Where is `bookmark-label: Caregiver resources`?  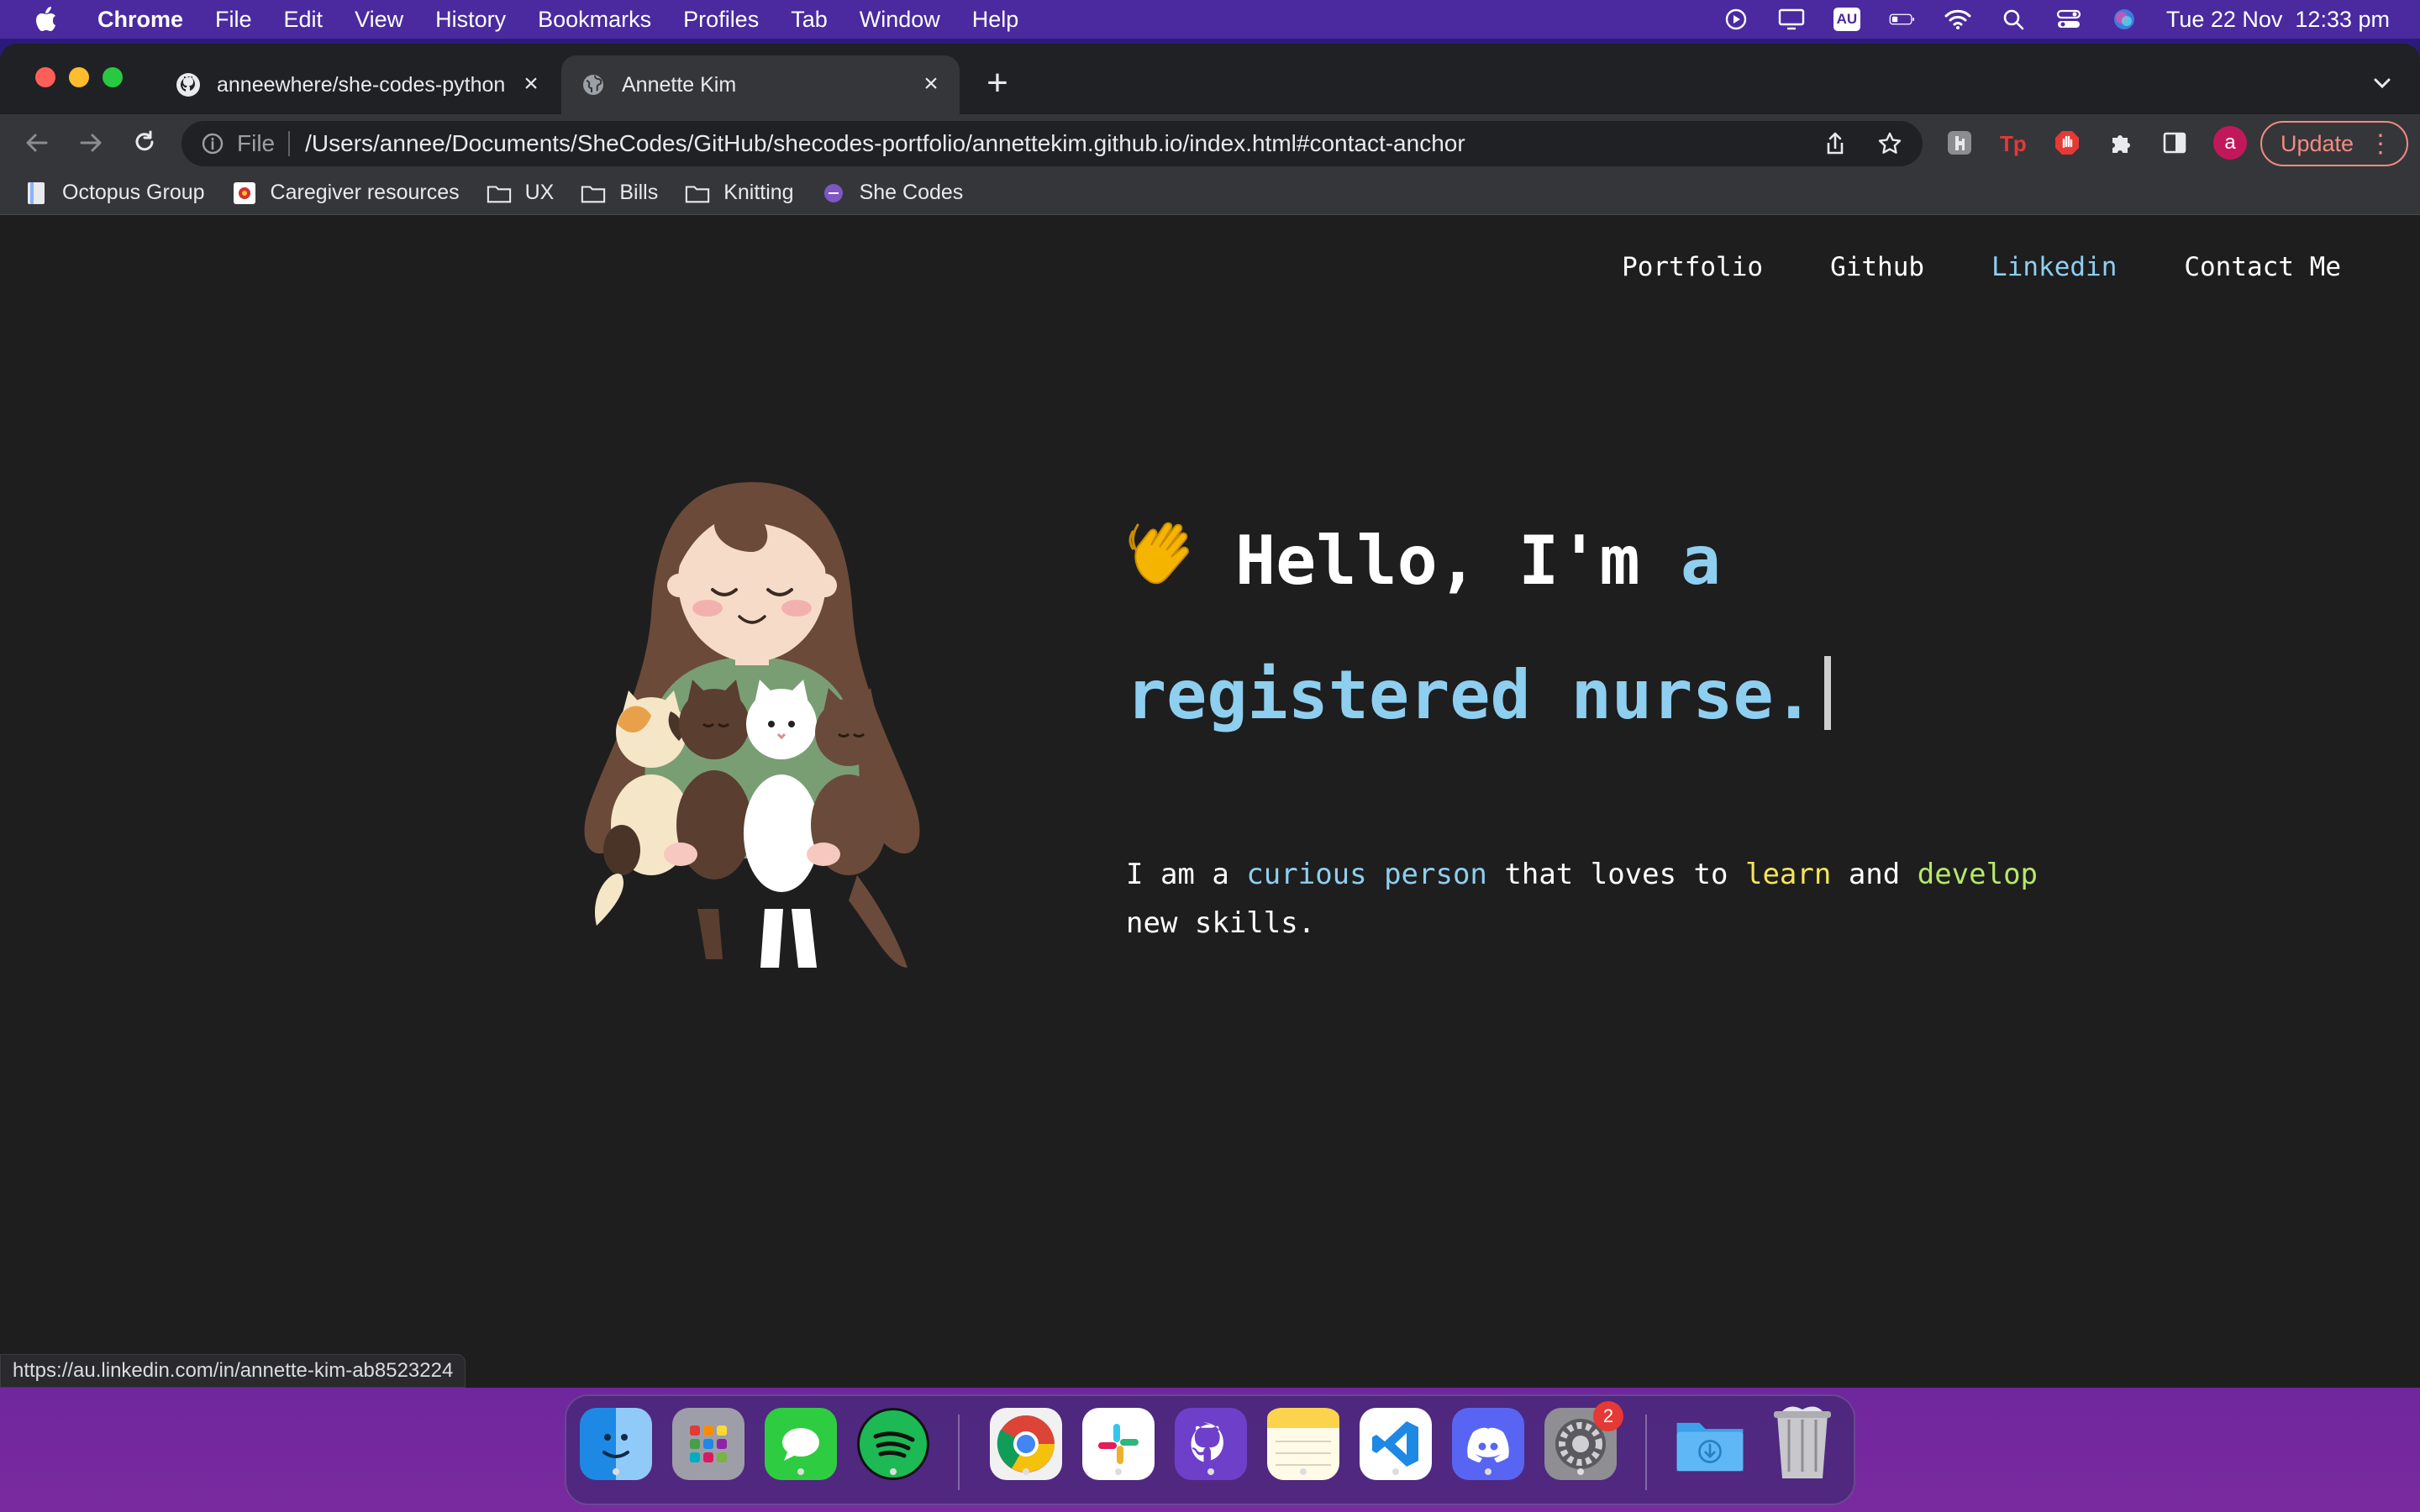
bookmark-label: Caregiver resources is located at coordinates (365, 192).